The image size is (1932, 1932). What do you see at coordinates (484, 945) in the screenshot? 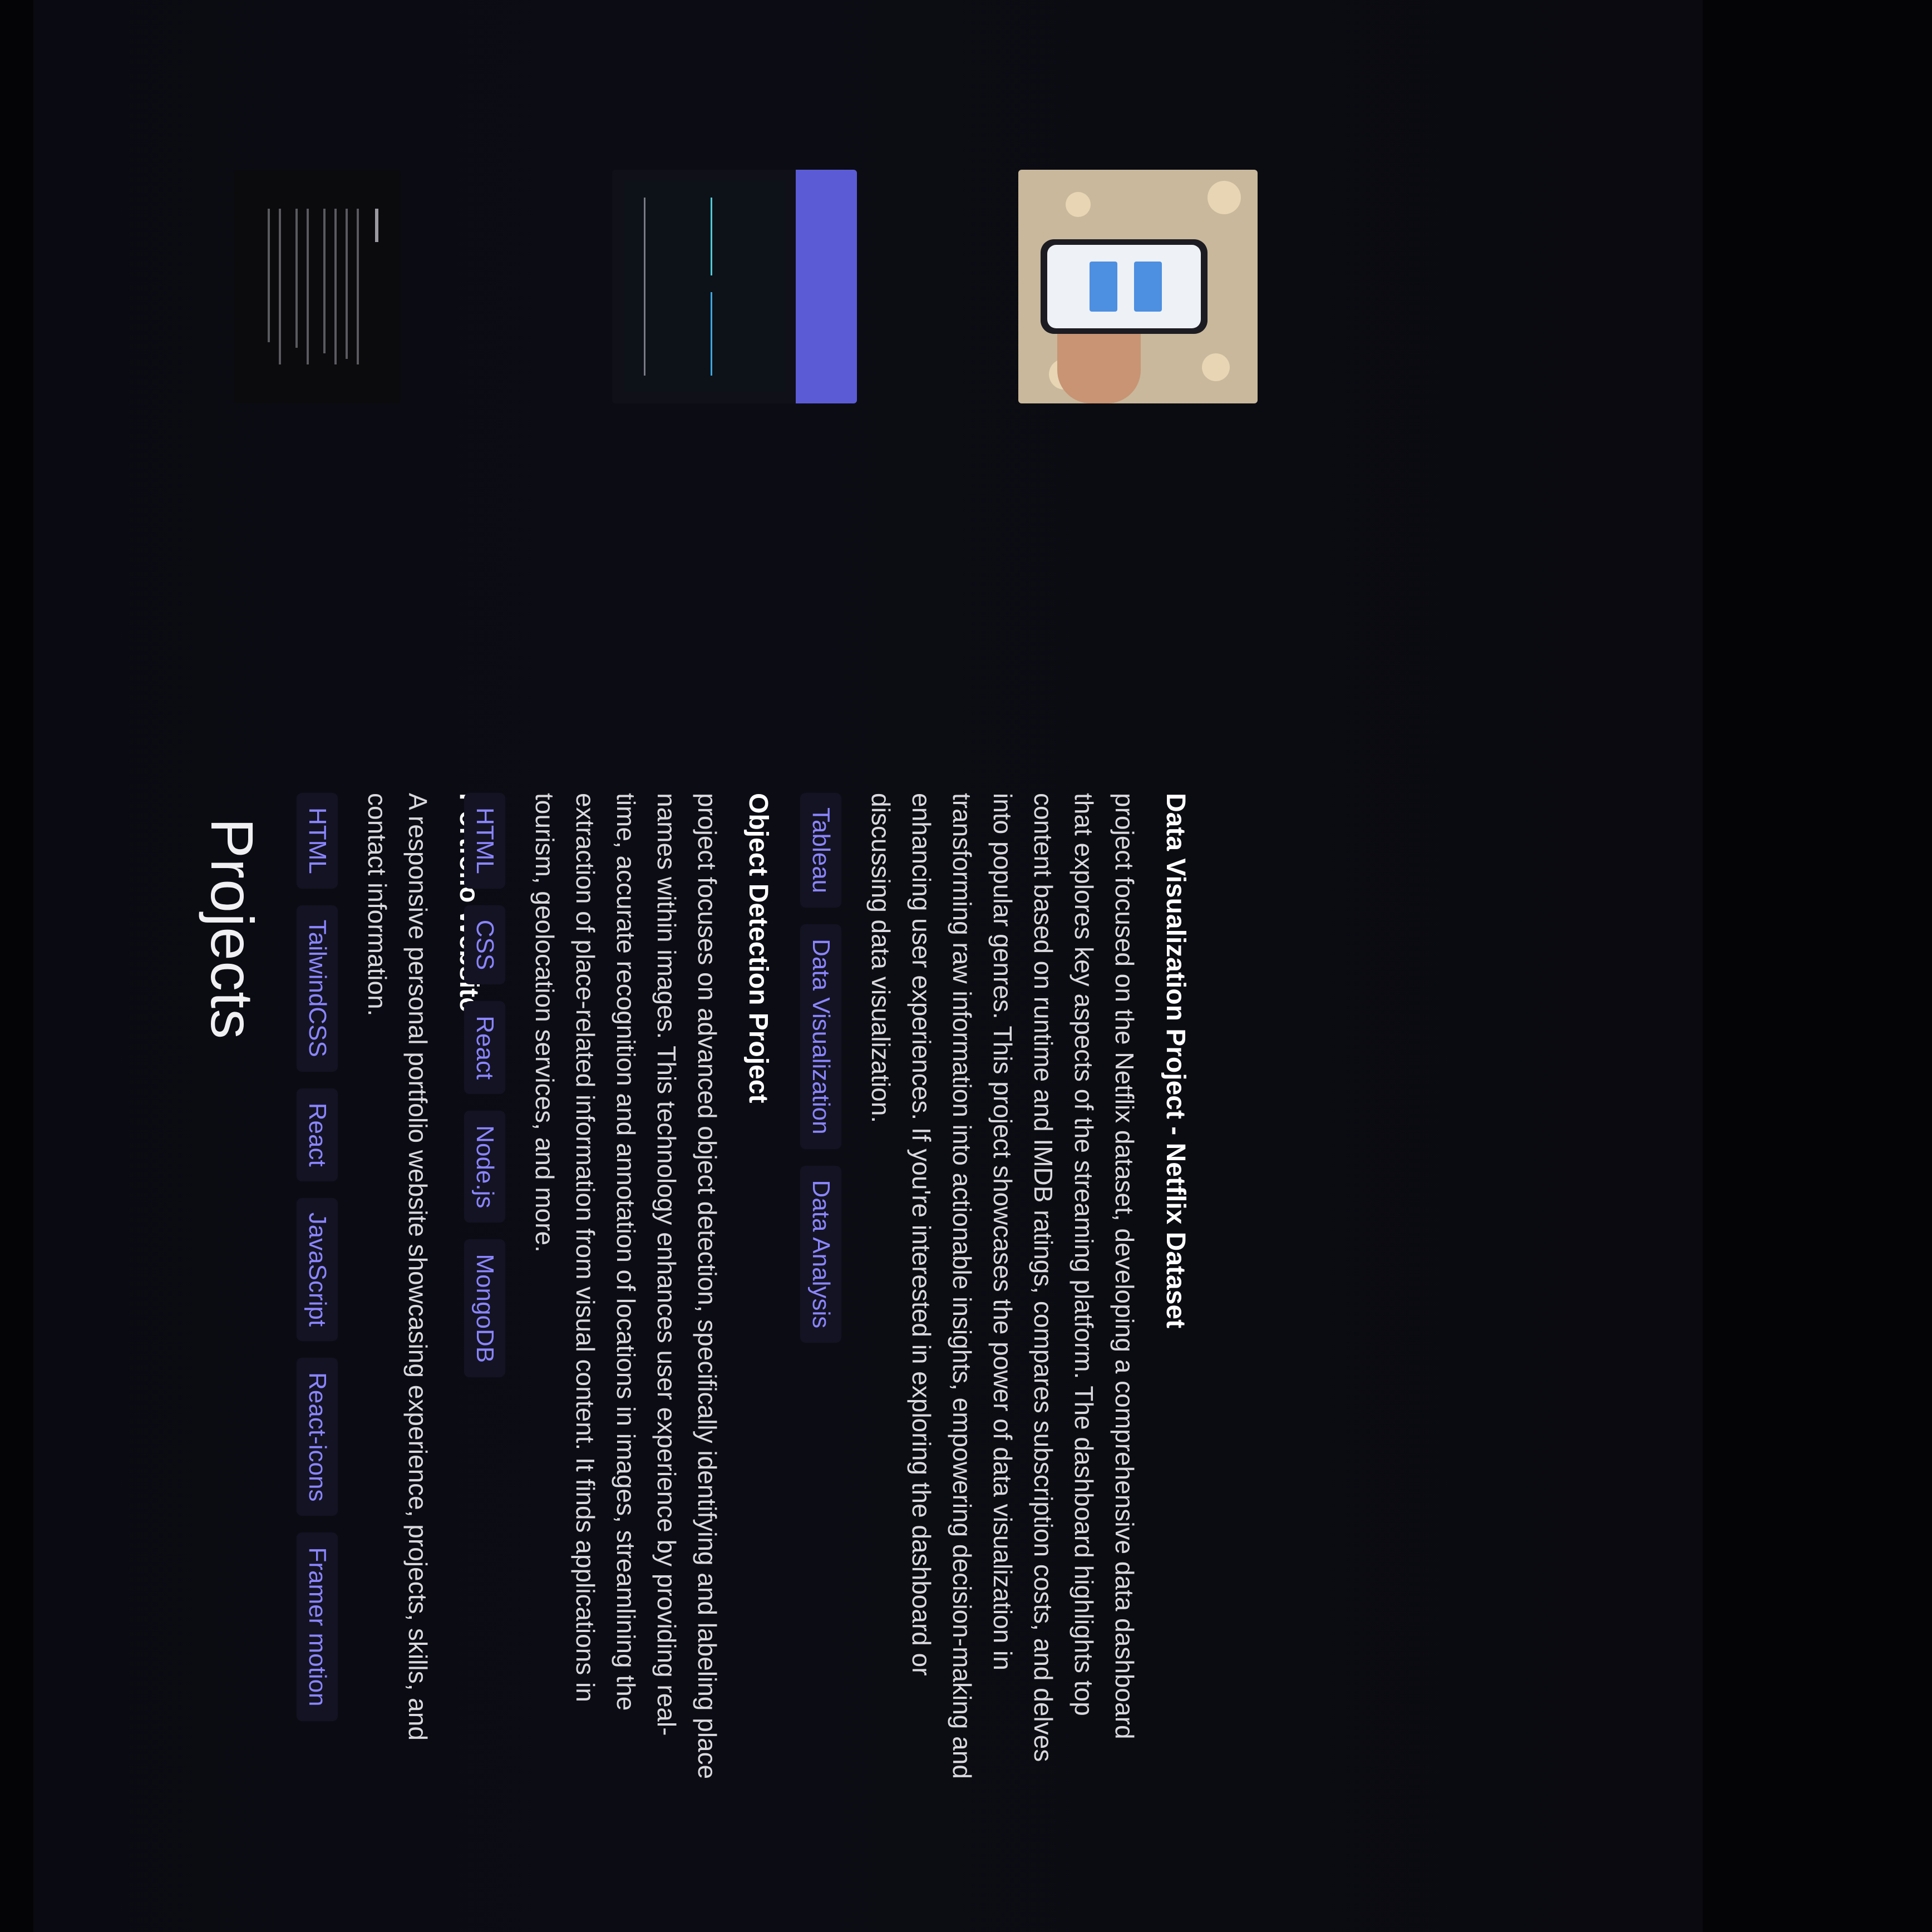
I see `tag: CSS` at bounding box center [484, 945].